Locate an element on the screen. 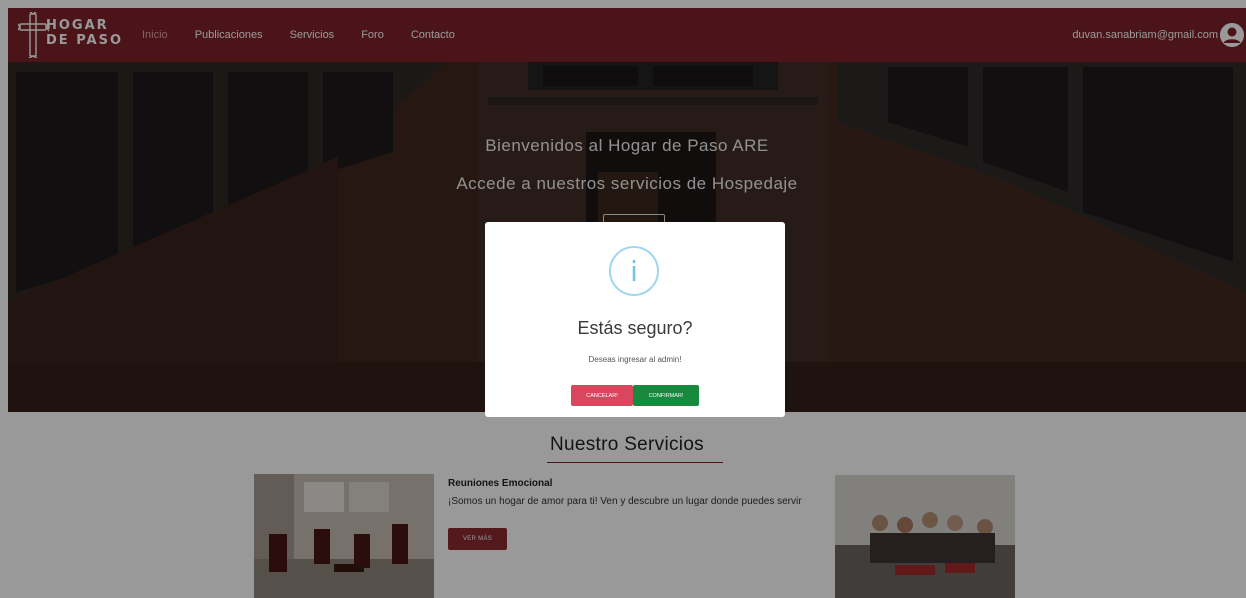  dialog-title: Estás seguro? is located at coordinates (635, 328).